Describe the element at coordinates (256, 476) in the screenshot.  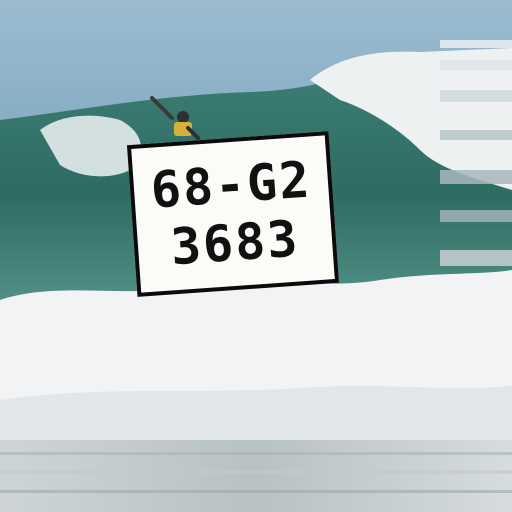
I see `bottom-streaks` at that location.